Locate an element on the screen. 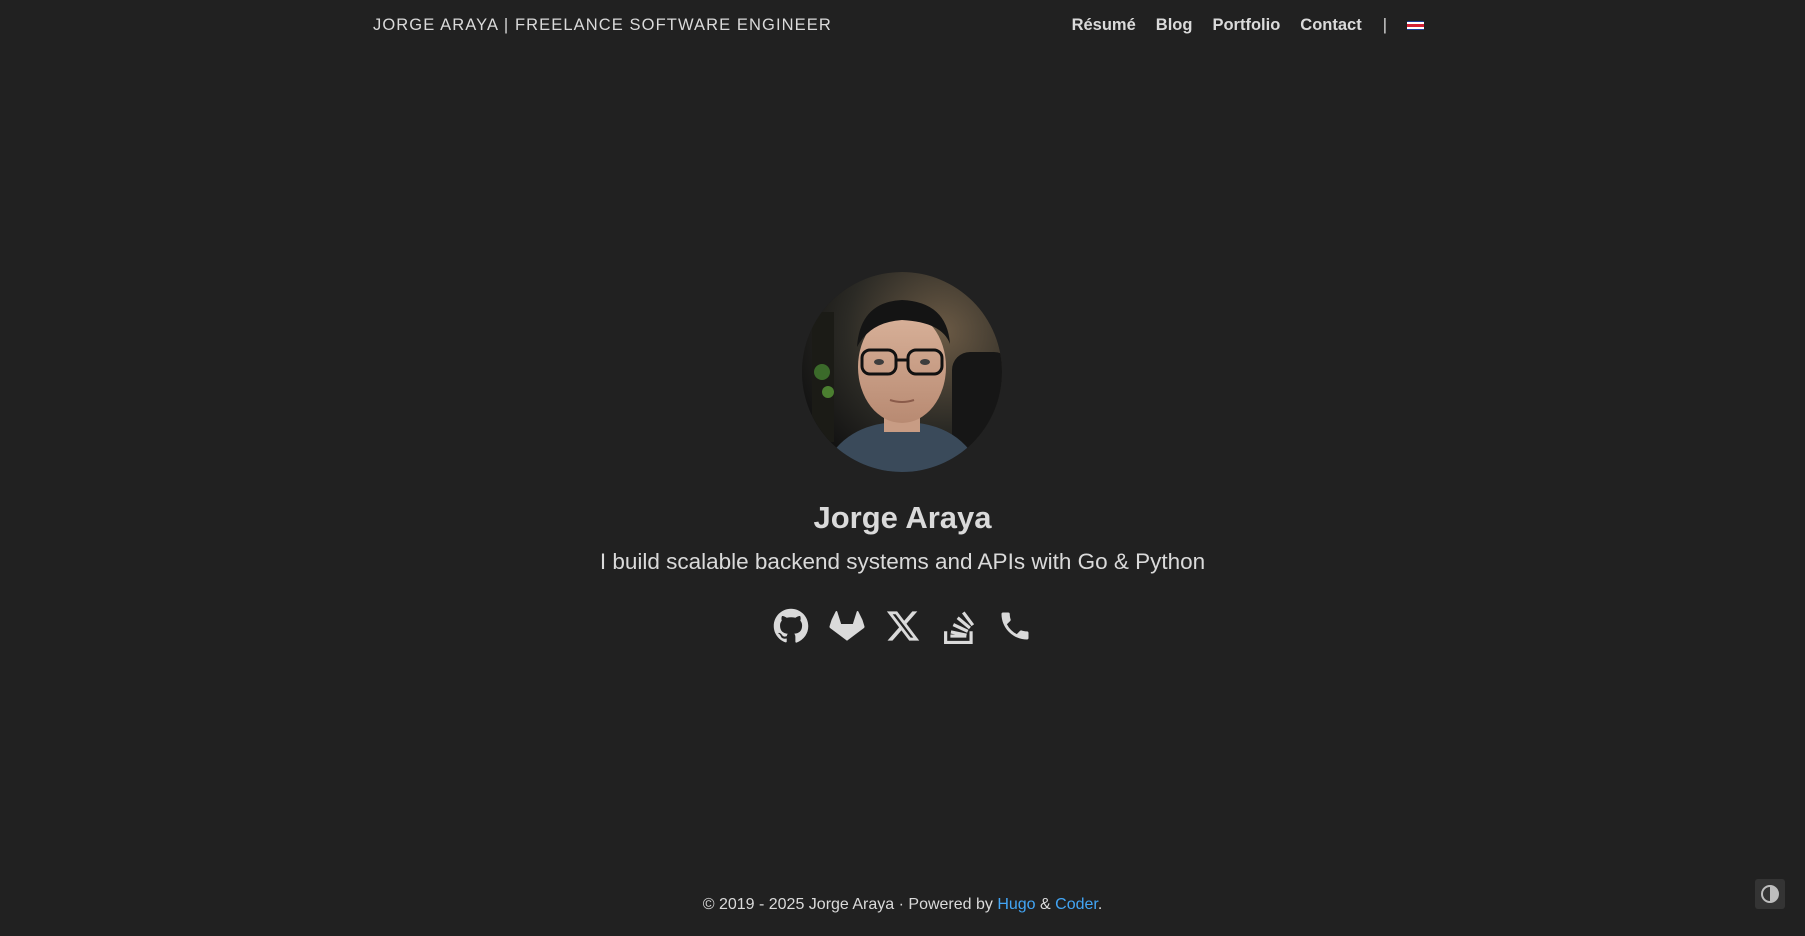  gitlab-icon is located at coordinates (846, 626).